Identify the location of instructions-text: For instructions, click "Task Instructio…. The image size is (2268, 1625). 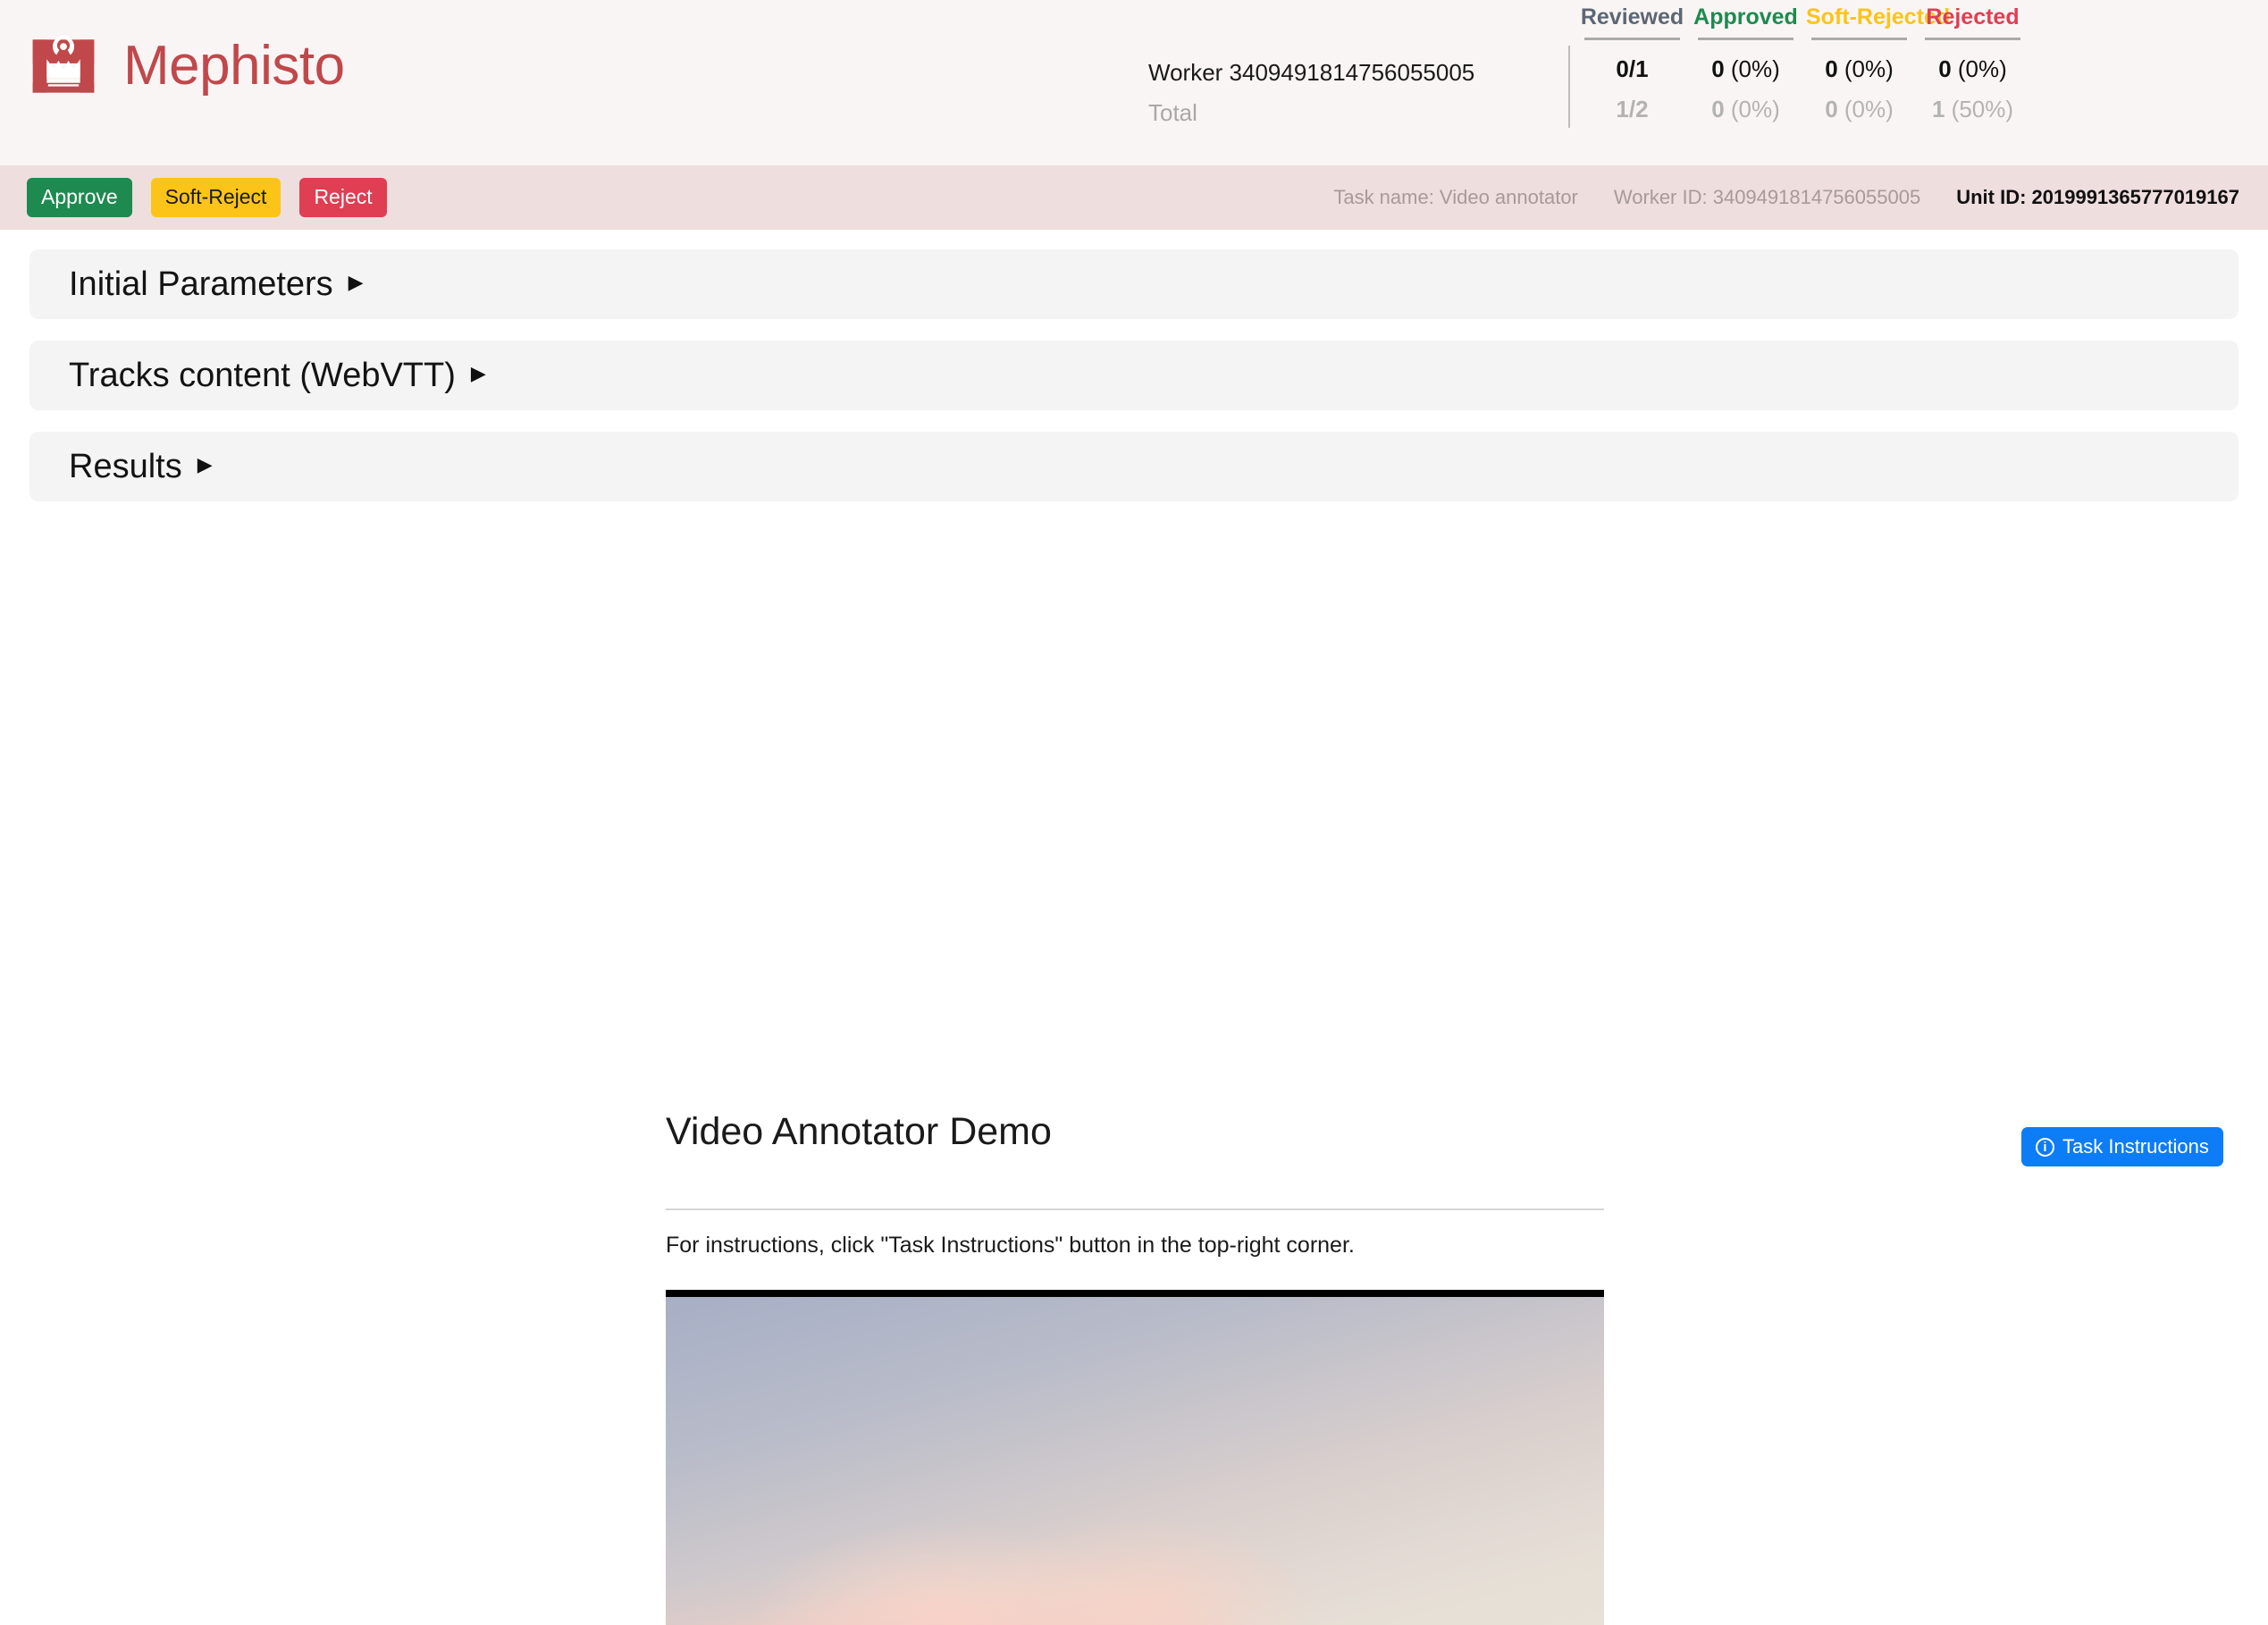
(1010, 1245).